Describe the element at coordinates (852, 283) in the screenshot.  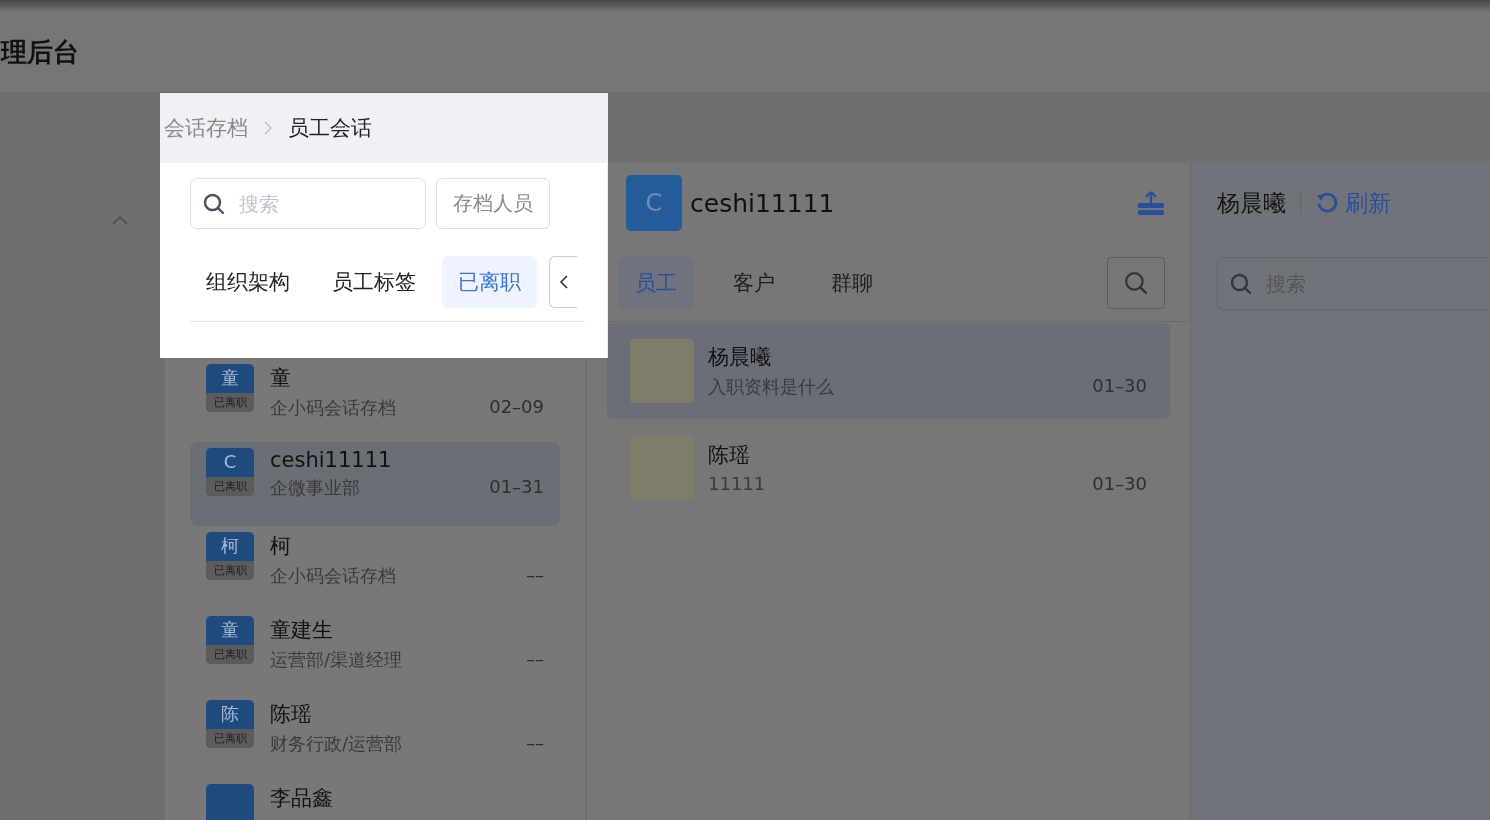
I see `category-tab: 群聊` at that location.